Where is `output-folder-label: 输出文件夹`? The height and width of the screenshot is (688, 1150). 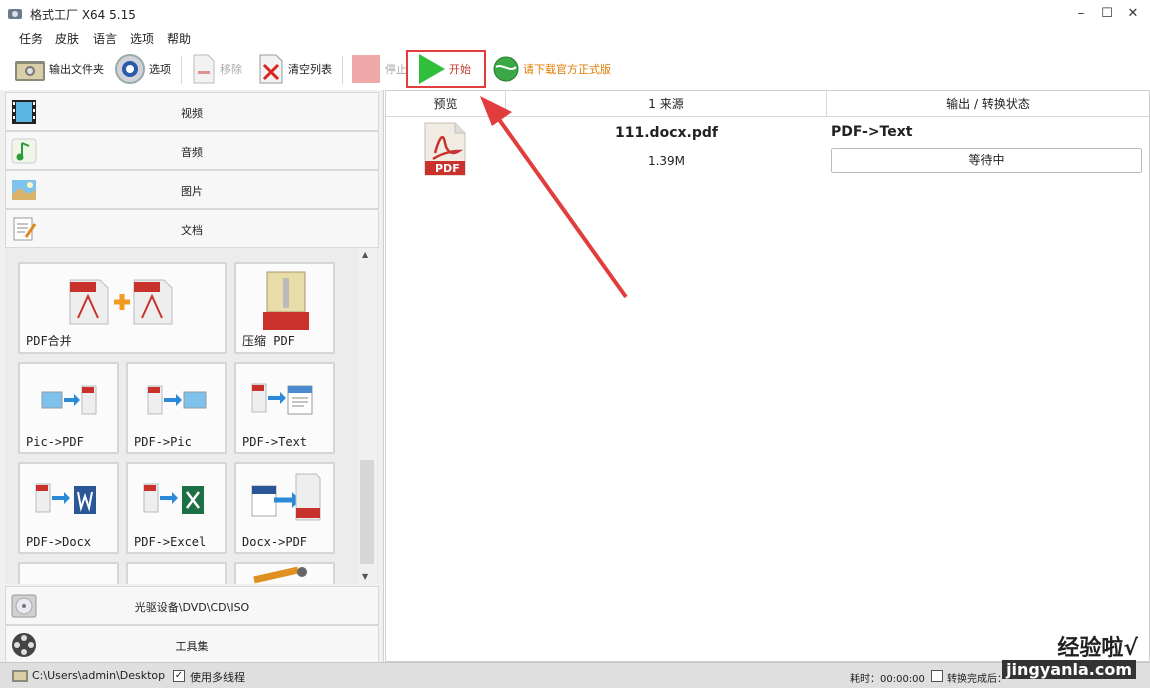
output-folder-label: 输出文件夹 is located at coordinates (76, 69).